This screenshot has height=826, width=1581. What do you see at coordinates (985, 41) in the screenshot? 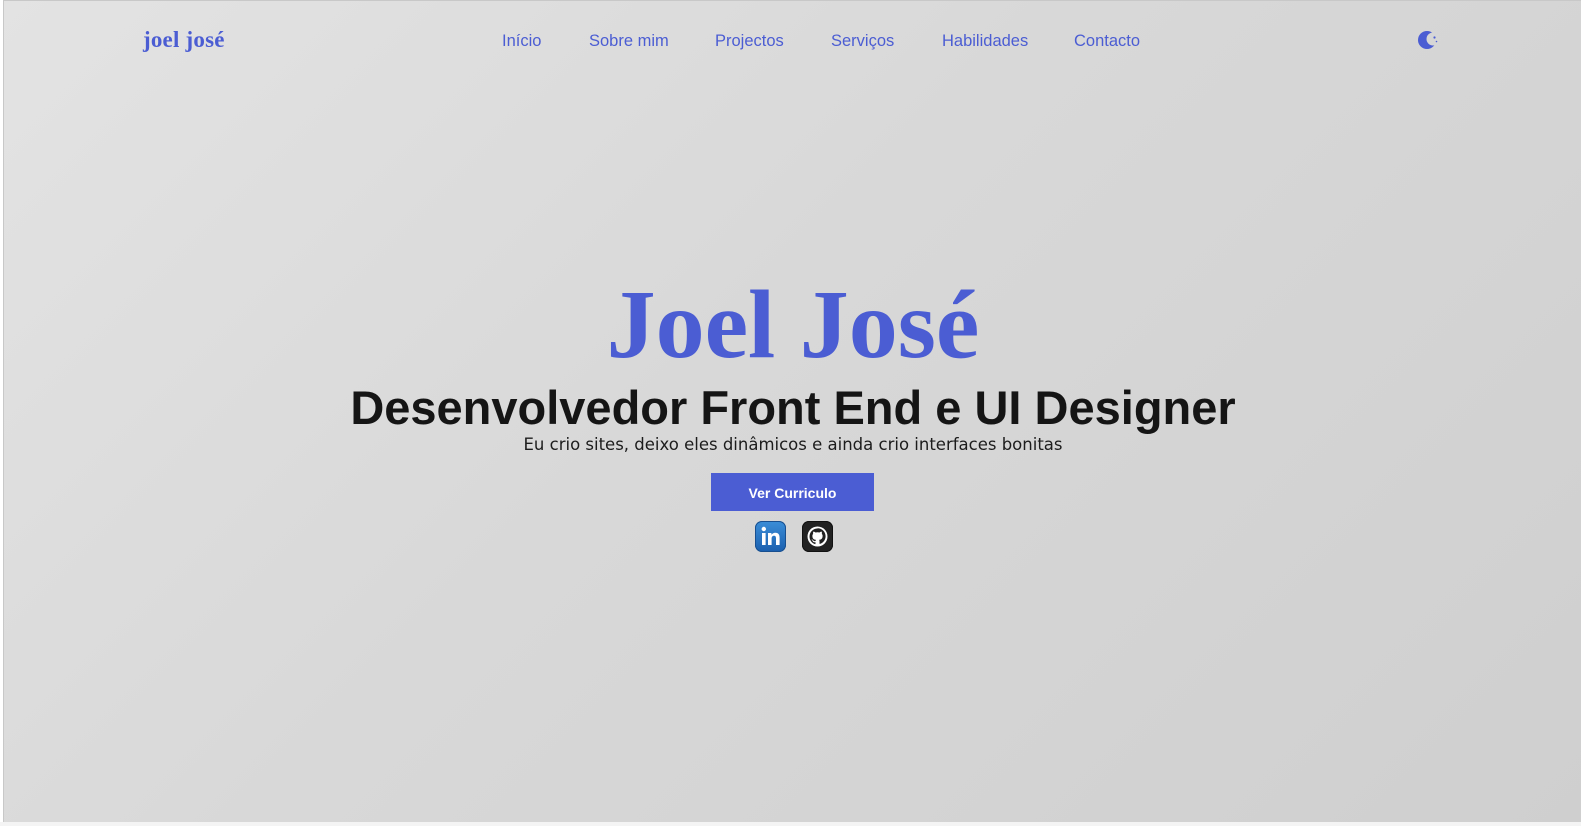
I see `nav-link-habilidades: Habilidades` at bounding box center [985, 41].